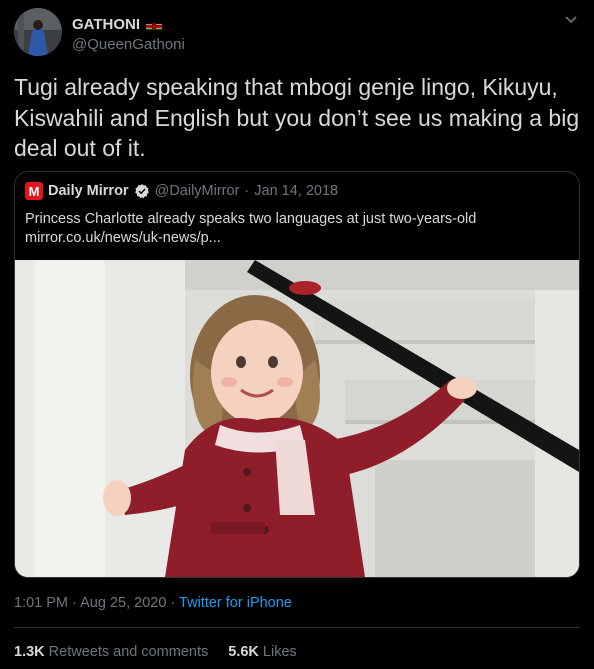 Image resolution: width=594 pixels, height=669 pixels. I want to click on divider, so click(297, 627).